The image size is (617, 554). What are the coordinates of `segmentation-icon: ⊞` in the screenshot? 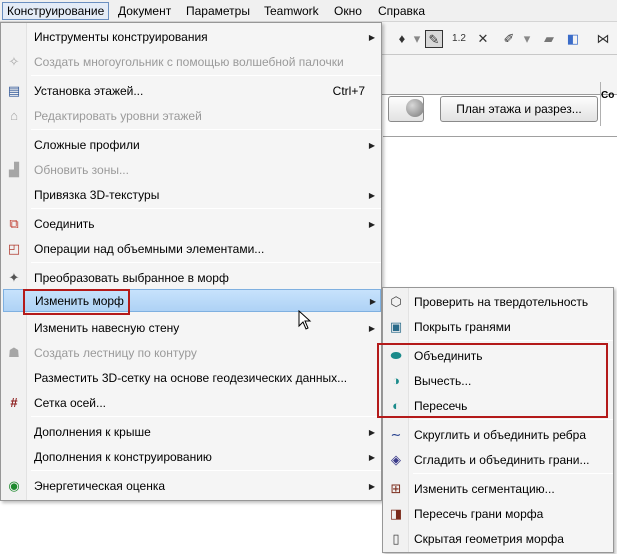 It's located at (396, 488).